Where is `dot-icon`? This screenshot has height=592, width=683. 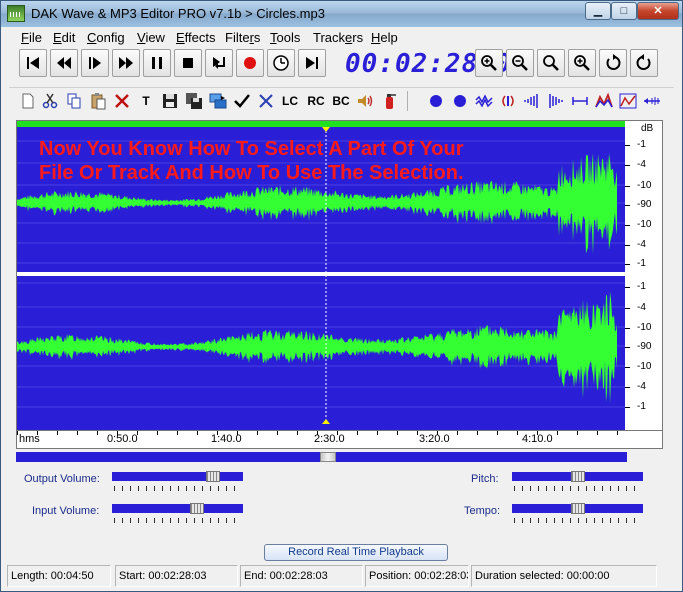
dot-icon is located at coordinates (436, 101).